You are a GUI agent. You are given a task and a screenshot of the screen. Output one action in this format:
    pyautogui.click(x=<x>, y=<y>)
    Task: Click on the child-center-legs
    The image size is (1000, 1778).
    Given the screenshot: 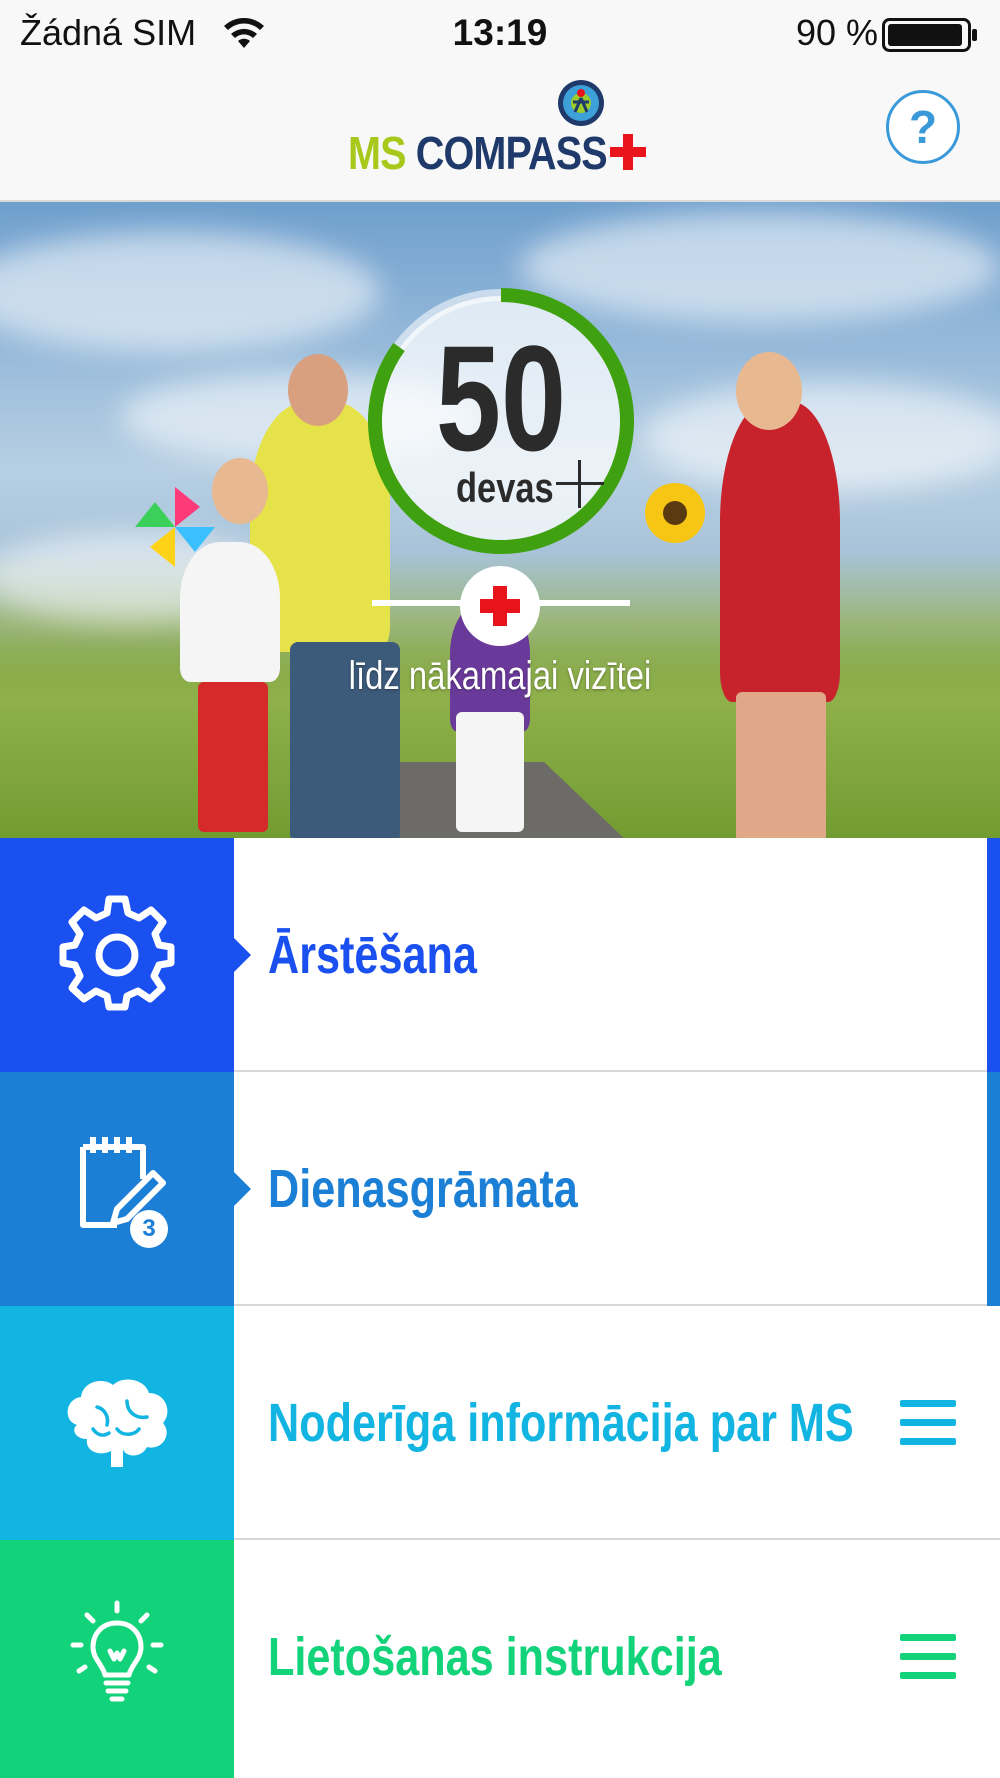 What is the action you would take?
    pyautogui.click(x=490, y=772)
    